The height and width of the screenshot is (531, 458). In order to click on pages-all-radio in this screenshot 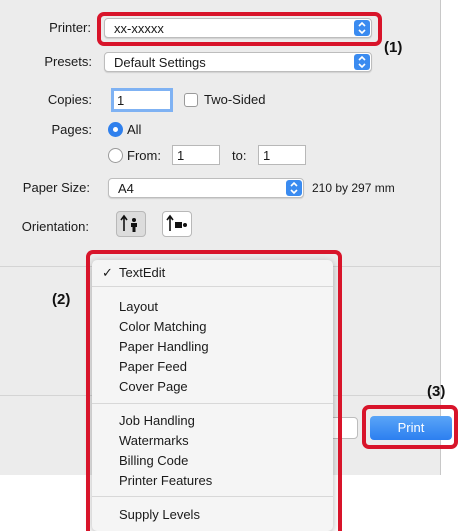, I will do `click(115, 129)`.